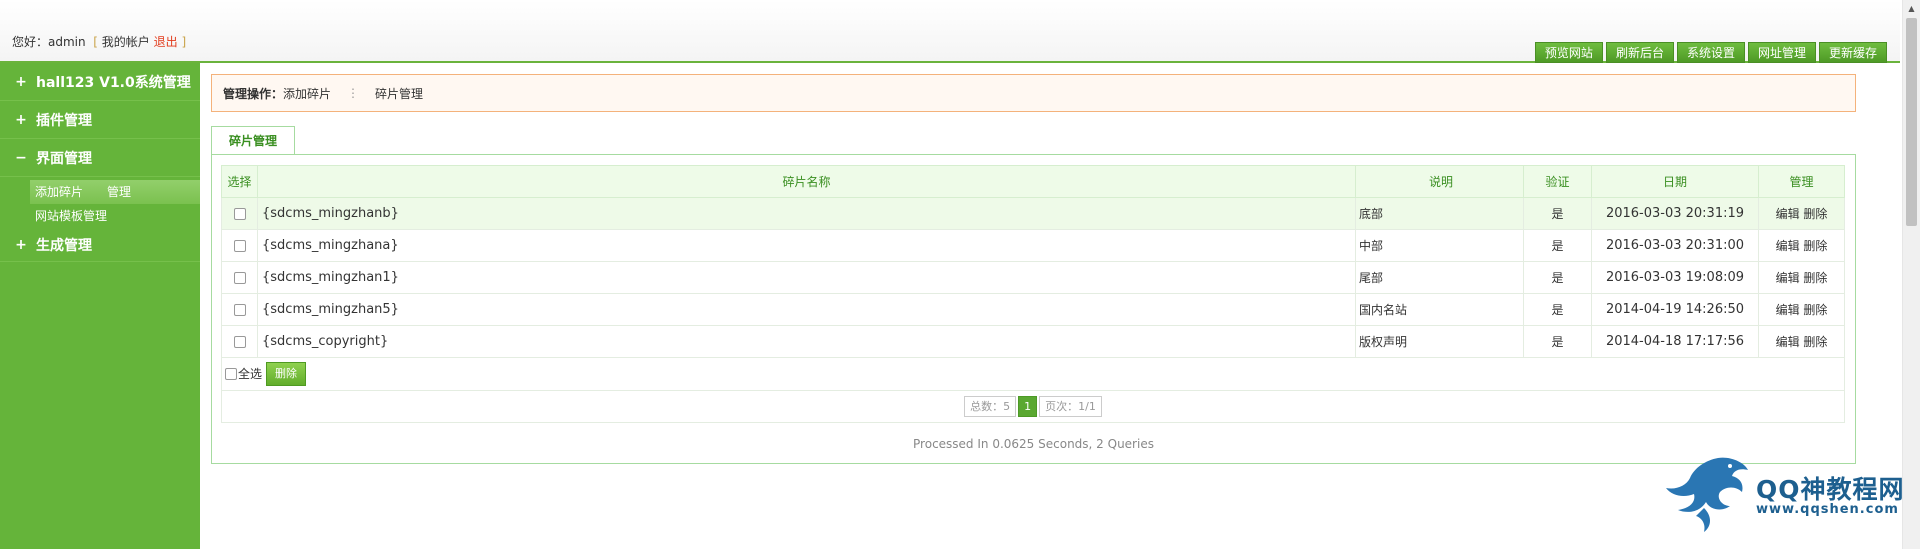 The height and width of the screenshot is (549, 1920). What do you see at coordinates (71, 216) in the screenshot?
I see `template-manage-link: 网站模板管理` at bounding box center [71, 216].